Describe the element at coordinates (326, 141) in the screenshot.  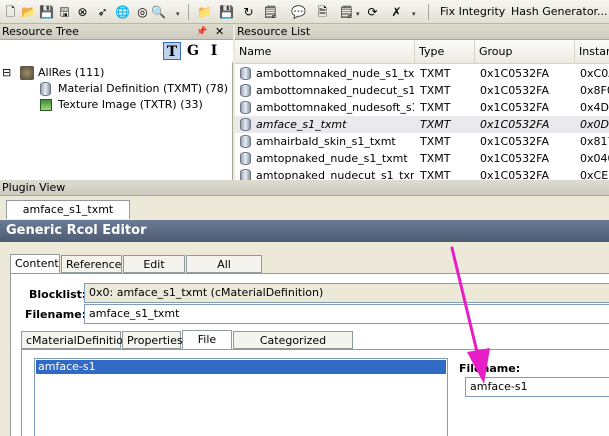
I see `row-name: amhairbald_skin_s1_txmt` at that location.